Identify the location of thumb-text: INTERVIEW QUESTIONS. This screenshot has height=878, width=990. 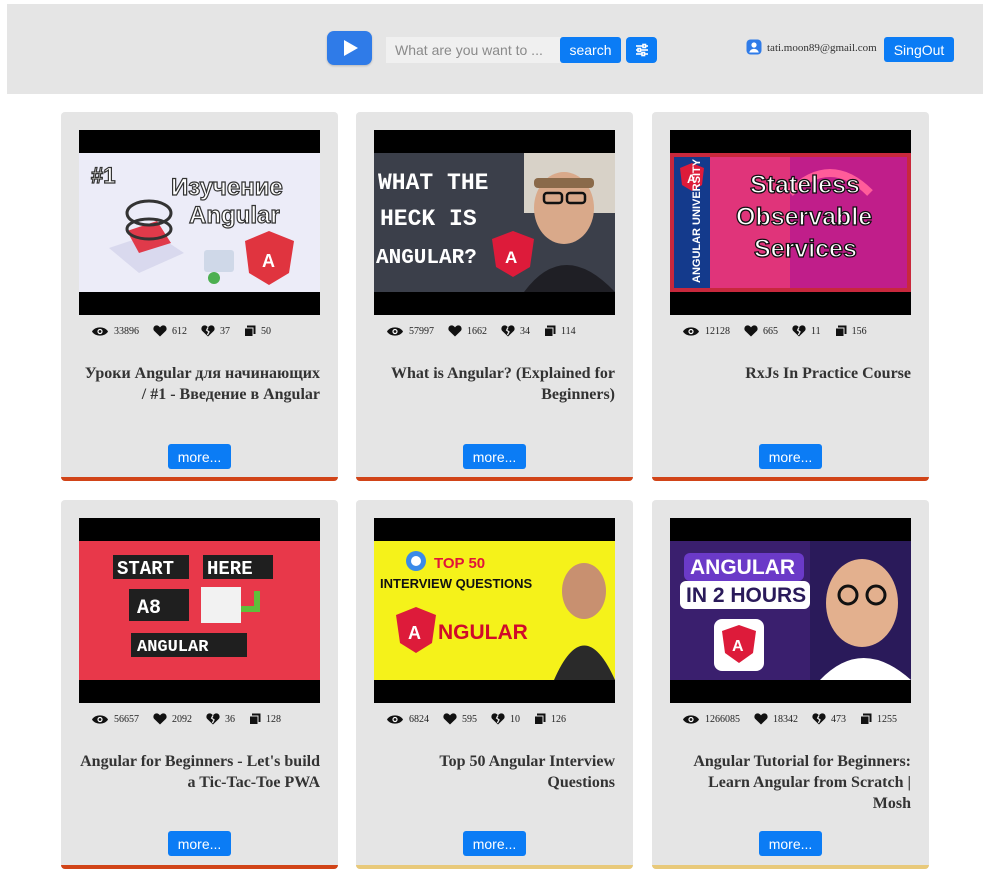
(456, 583).